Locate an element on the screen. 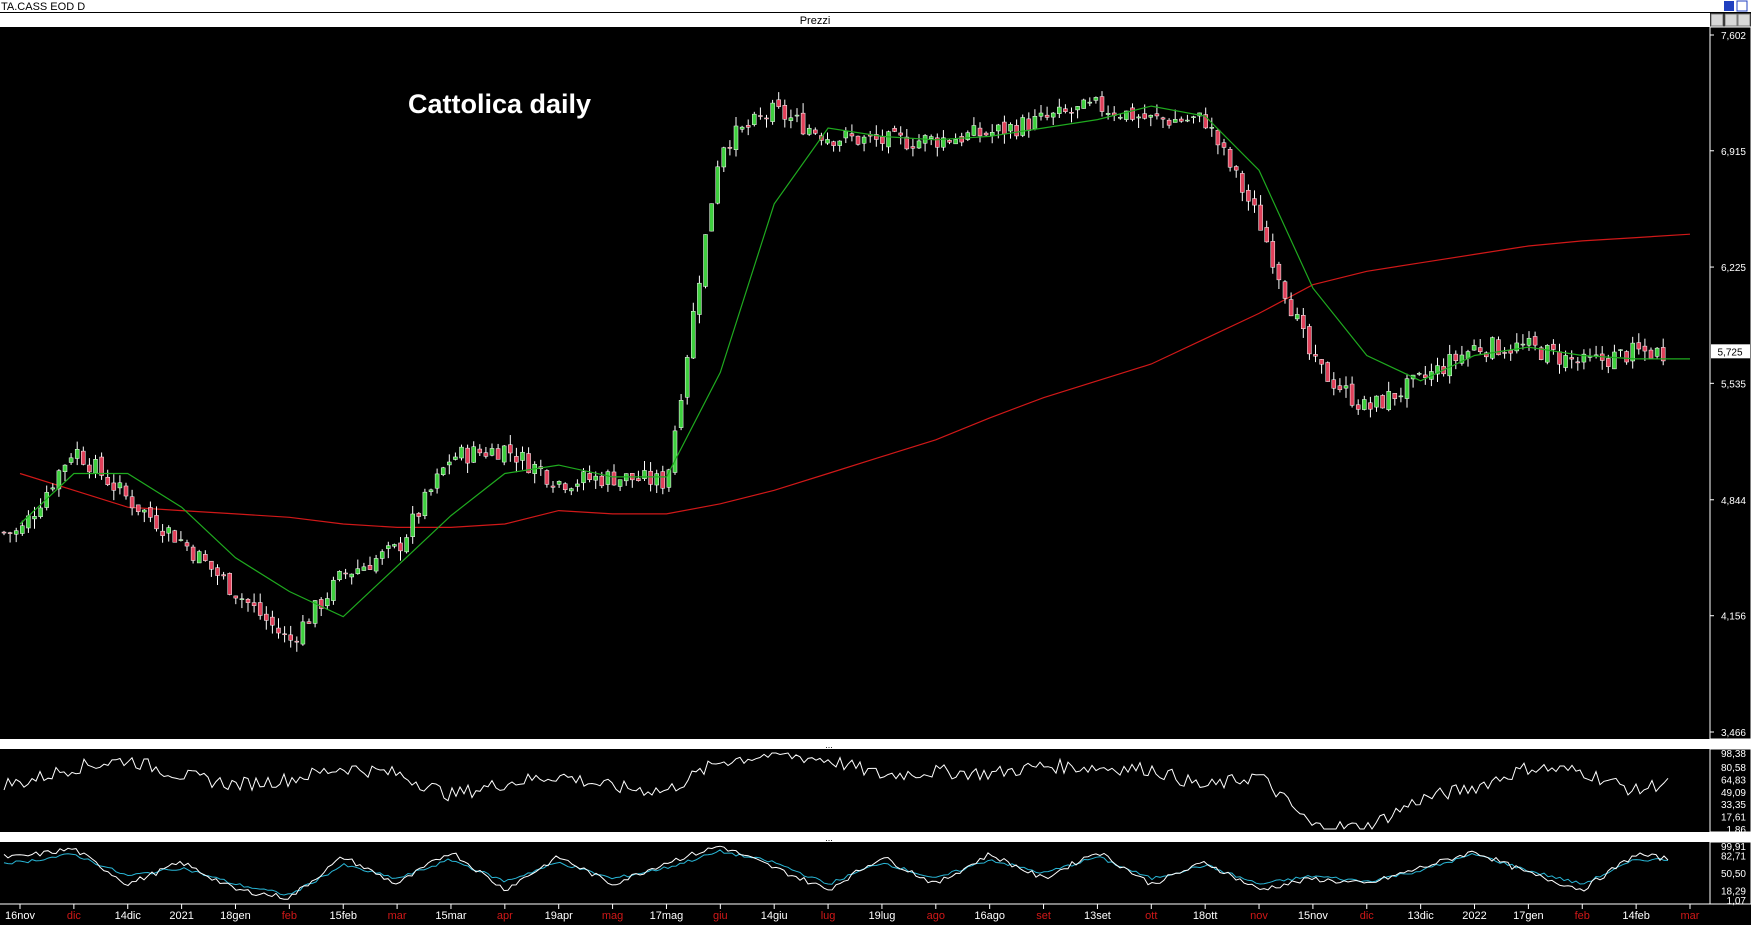 The image size is (1751, 925). time-tick-label: ago is located at coordinates (936, 916).